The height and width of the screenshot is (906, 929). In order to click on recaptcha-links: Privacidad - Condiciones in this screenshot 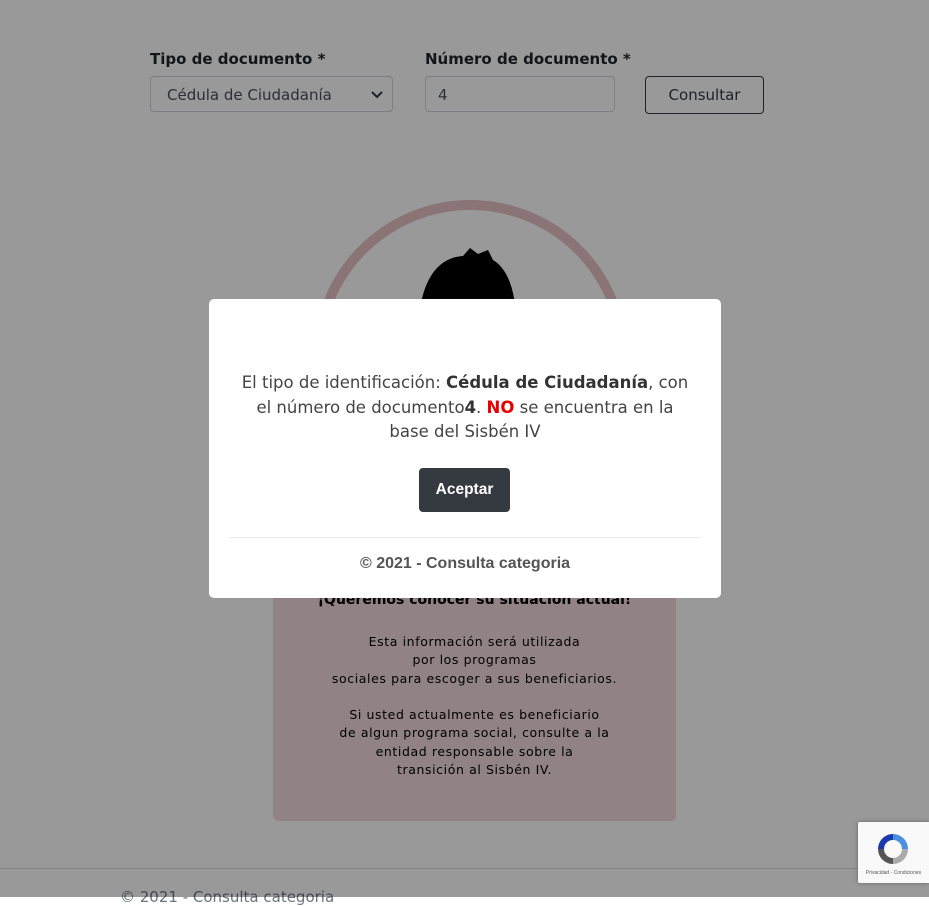, I will do `click(893, 873)`.